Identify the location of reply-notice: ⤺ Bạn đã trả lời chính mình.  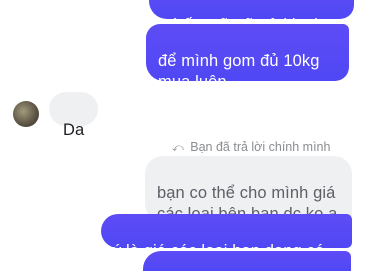
(251, 147).